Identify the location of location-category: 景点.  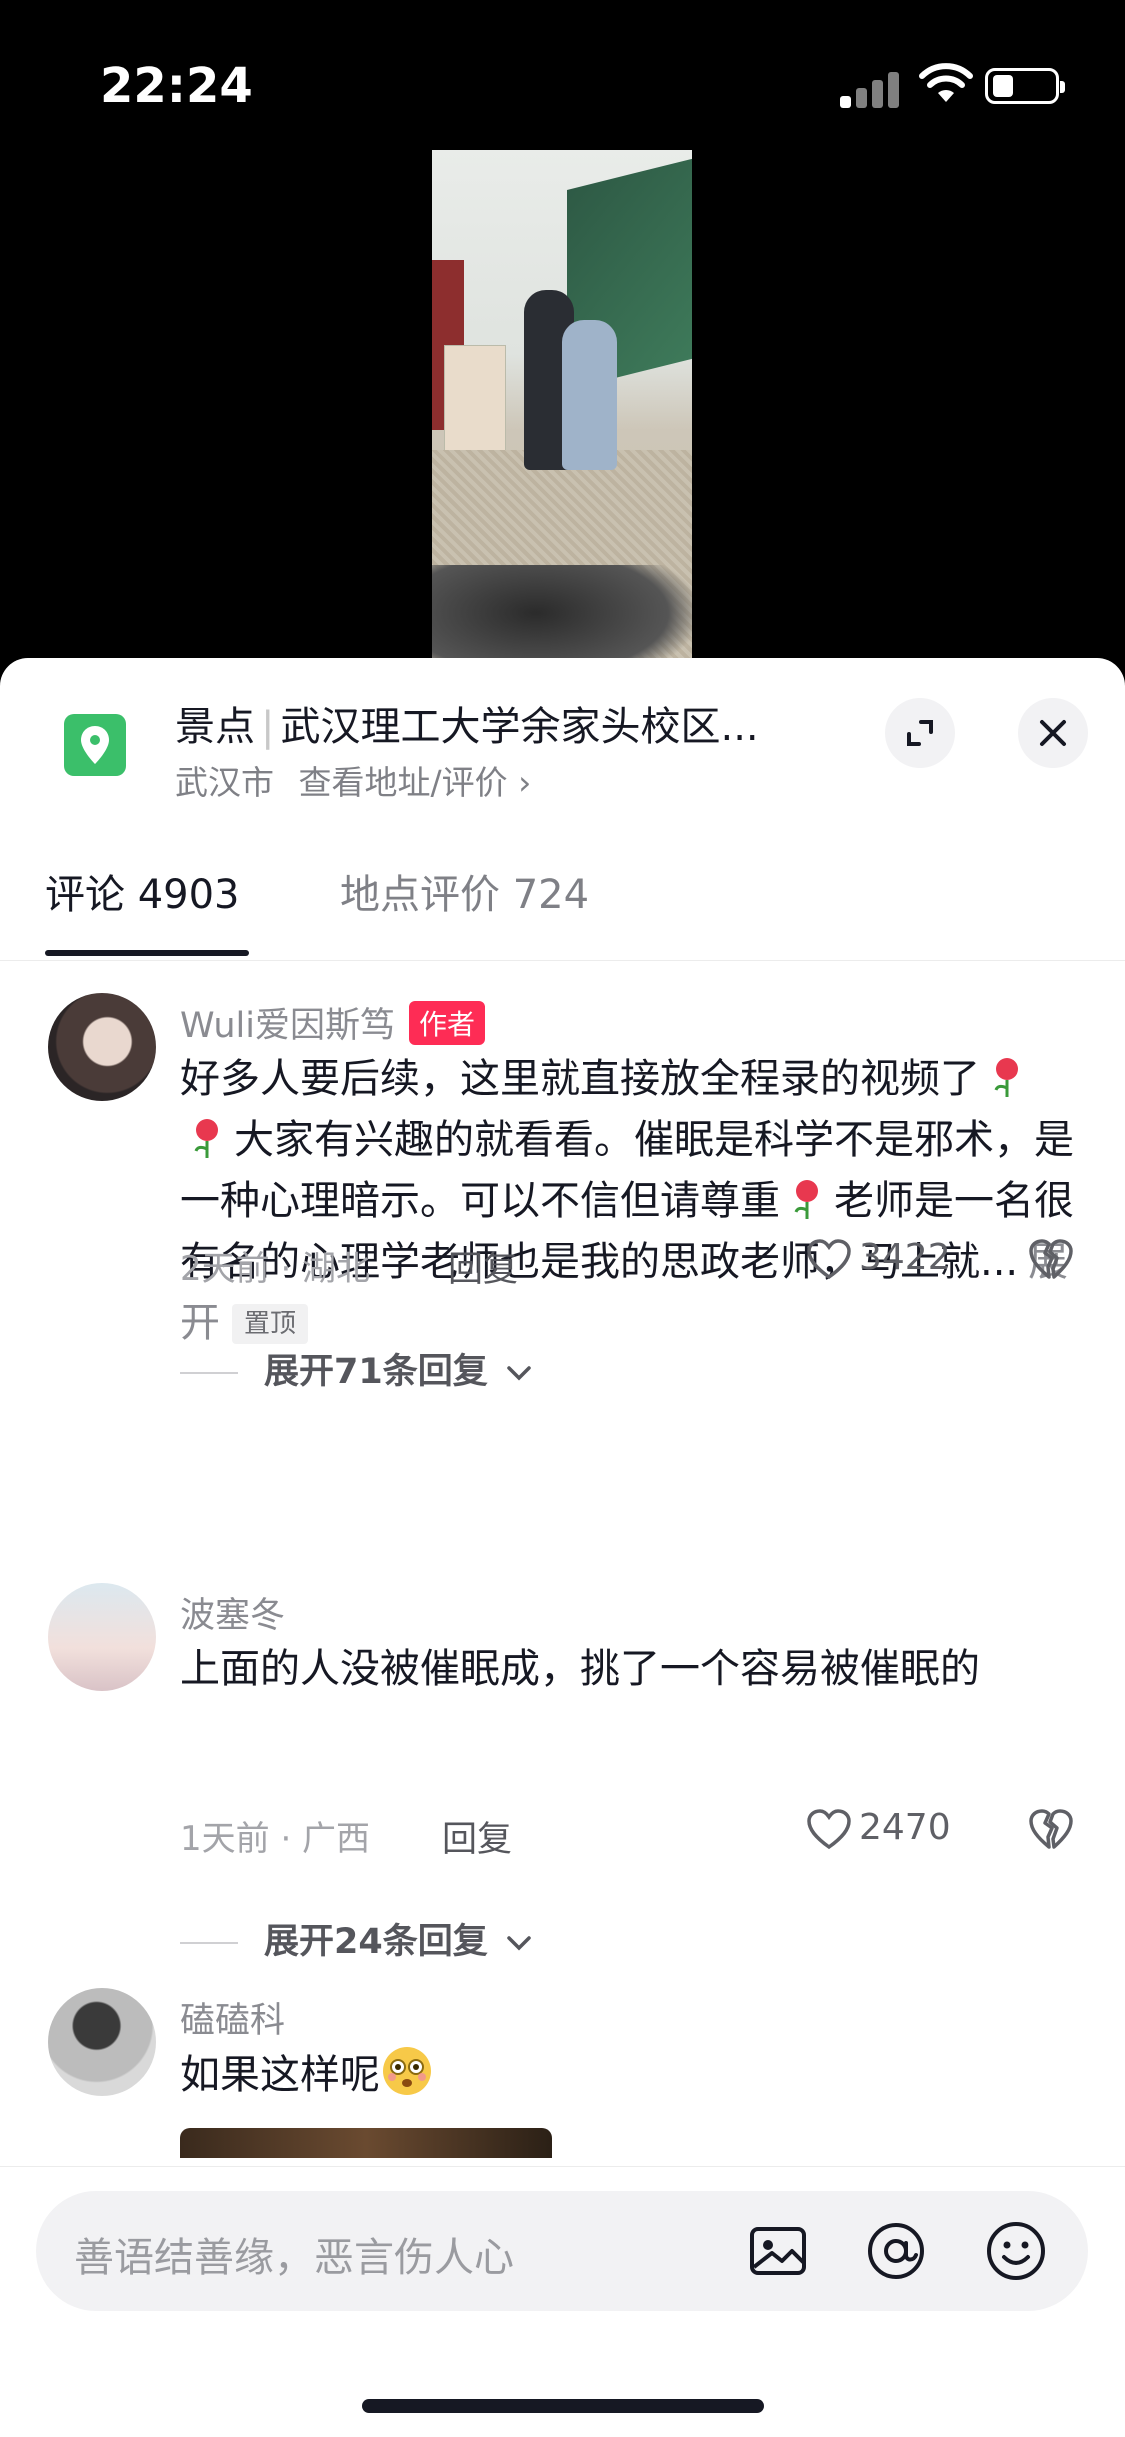
(215, 727).